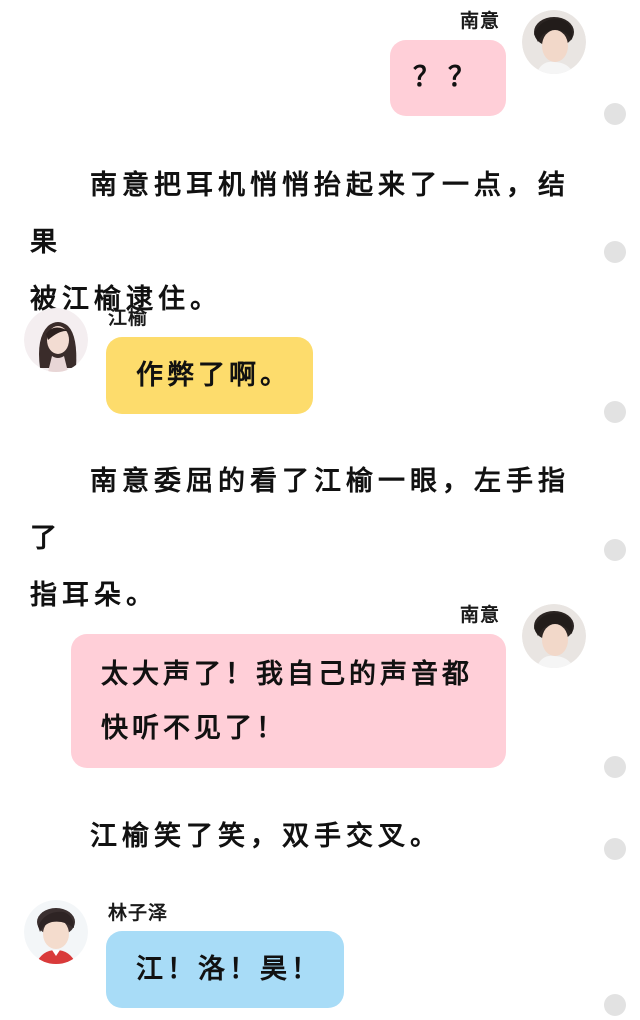  Describe the element at coordinates (56, 340) in the screenshot. I see `avatar-girl-long-hair-icon` at that location.